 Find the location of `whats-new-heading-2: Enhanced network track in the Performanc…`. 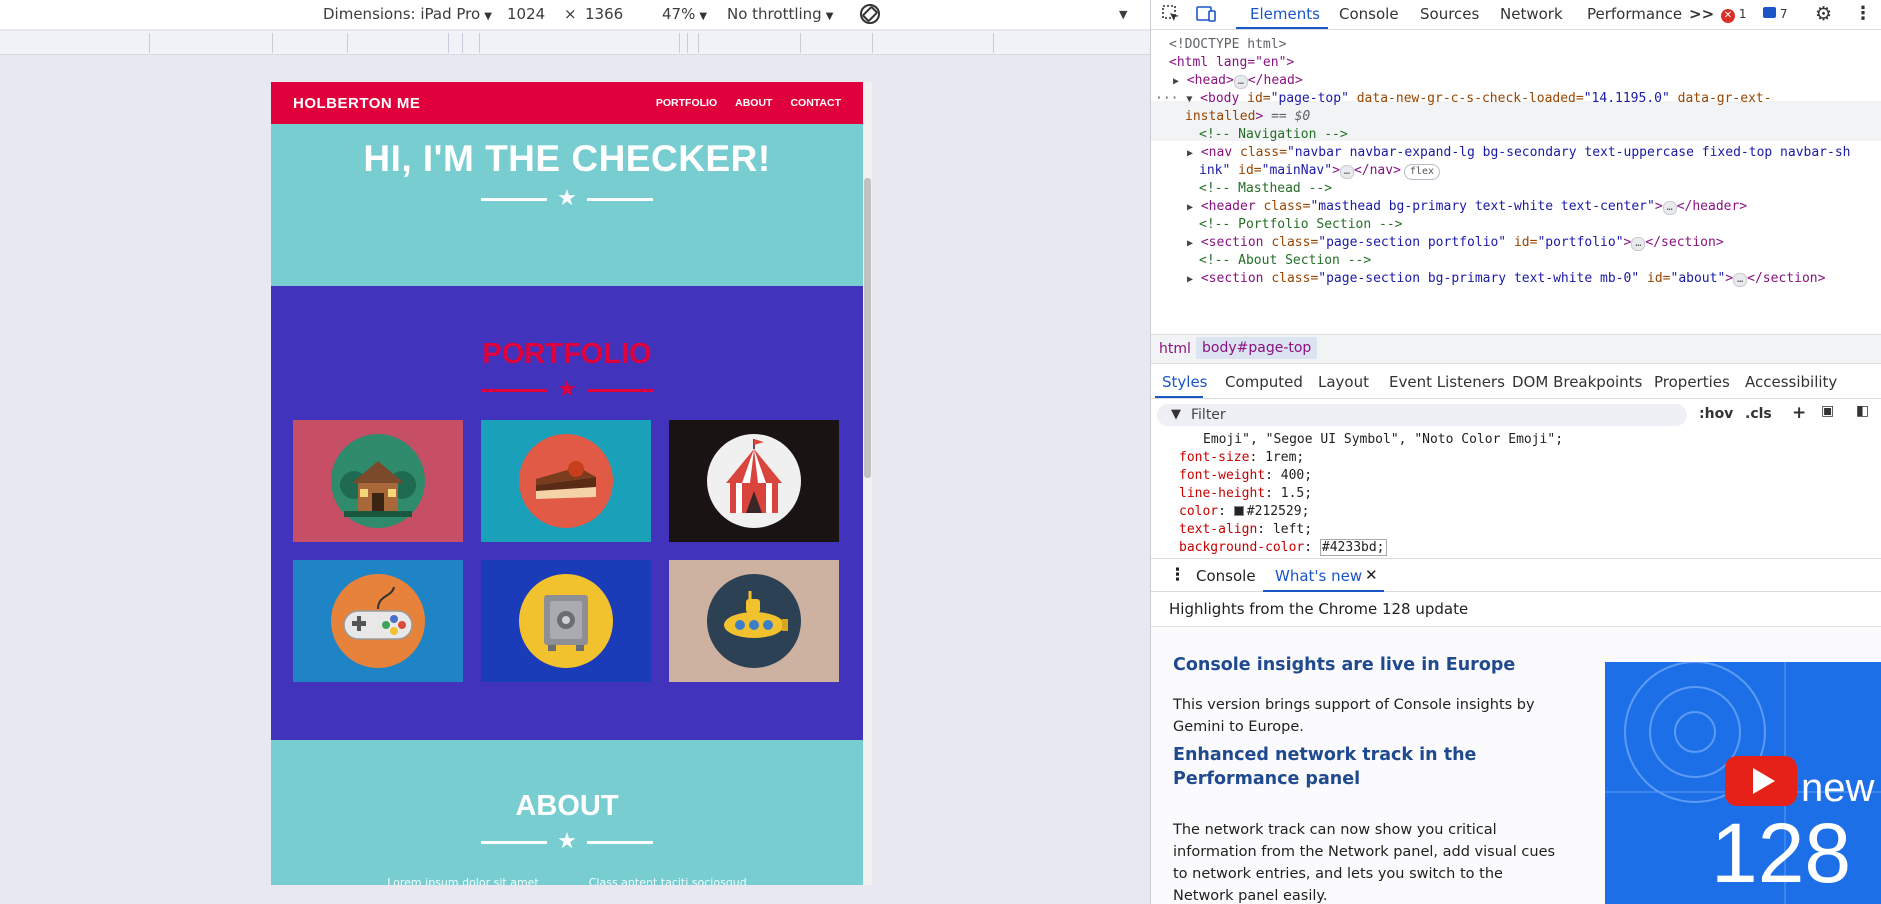

whats-new-heading-2: Enhanced network track in the Performanc… is located at coordinates (1363, 767).